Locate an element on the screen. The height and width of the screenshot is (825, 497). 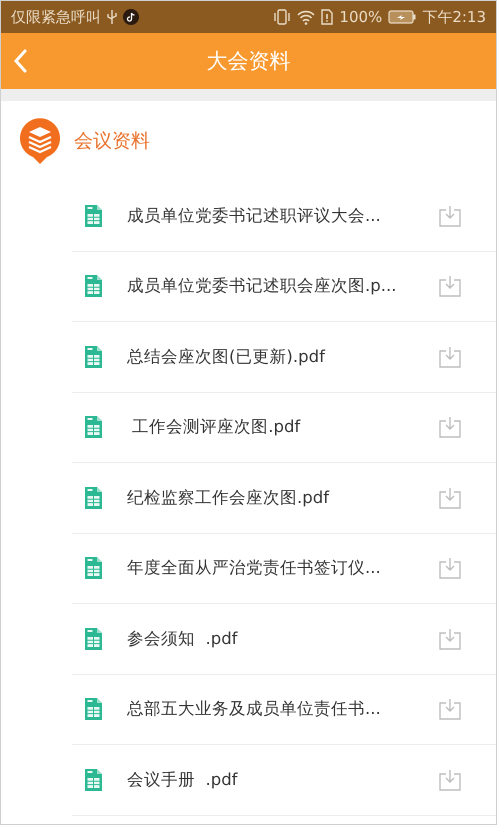
file-name: 总结会座次图(已更新).pdf is located at coordinates (282, 357).